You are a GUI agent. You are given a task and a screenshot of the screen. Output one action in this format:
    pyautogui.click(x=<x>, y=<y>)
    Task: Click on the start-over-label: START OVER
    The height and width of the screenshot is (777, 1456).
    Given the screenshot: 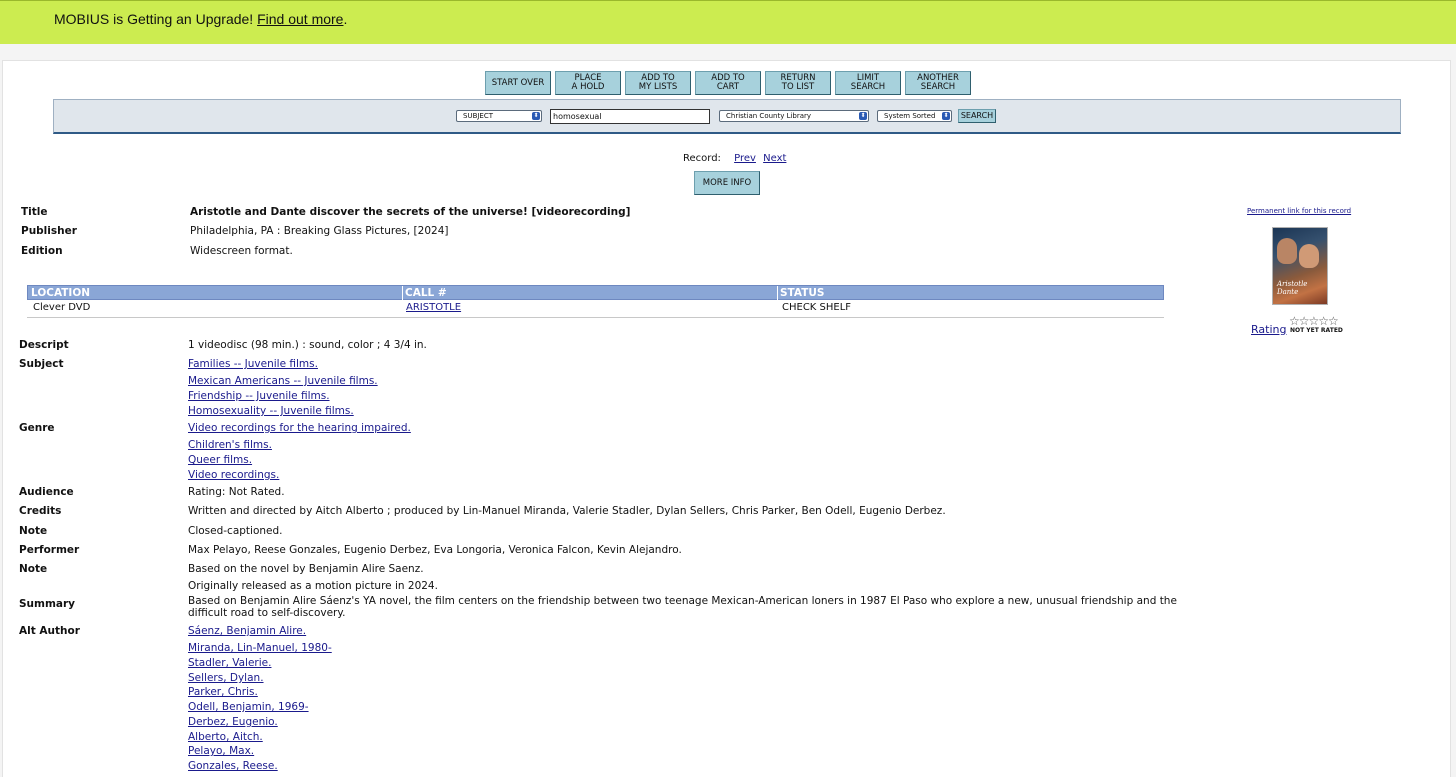 What is the action you would take?
    pyautogui.click(x=518, y=82)
    